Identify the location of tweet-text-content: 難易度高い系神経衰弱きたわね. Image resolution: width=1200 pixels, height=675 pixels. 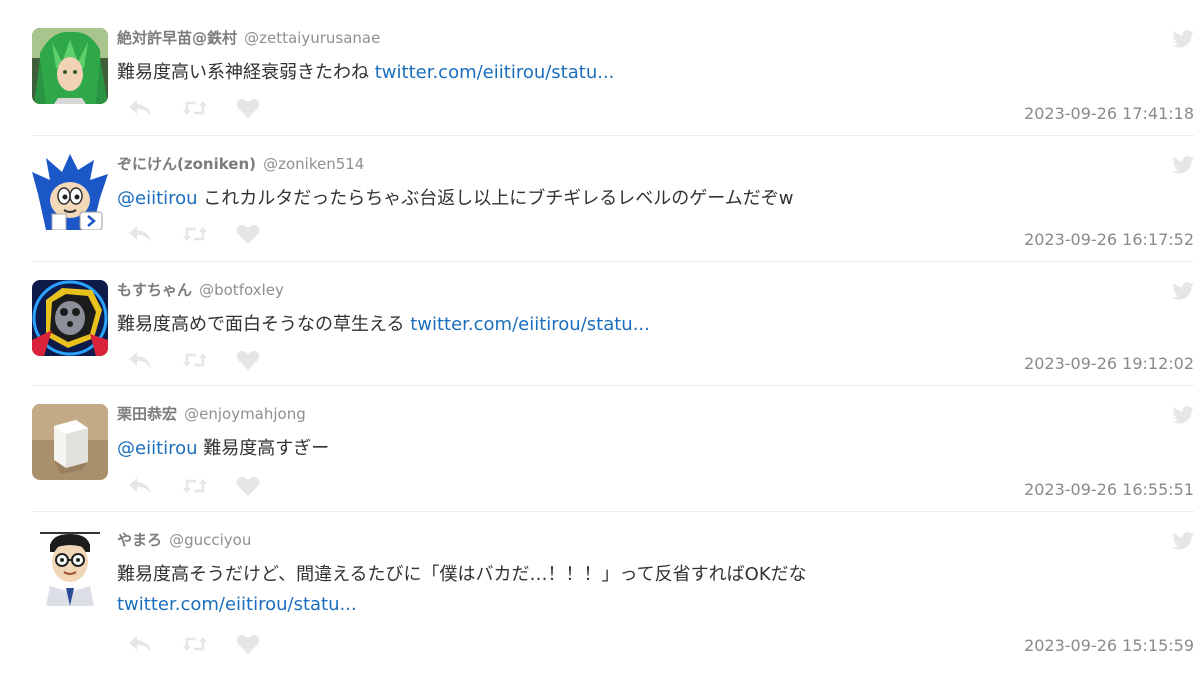
(246, 72).